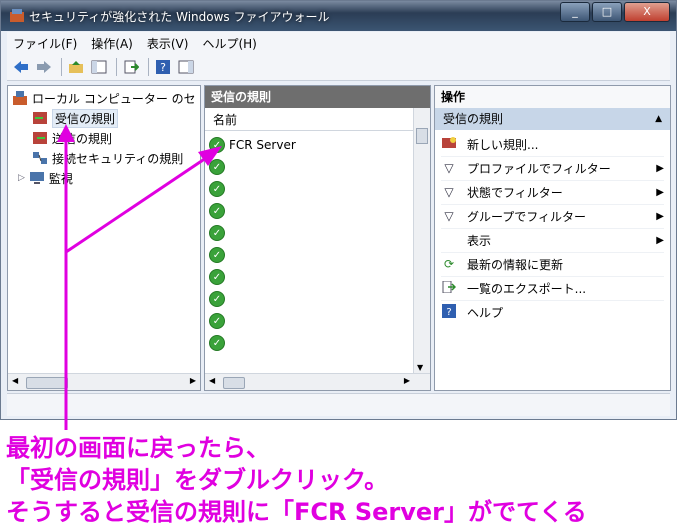  Describe the element at coordinates (296, 512) in the screenshot. I see `caption-line-3: そうすると受信の規則に「FCR Server」がでてくる` at that location.